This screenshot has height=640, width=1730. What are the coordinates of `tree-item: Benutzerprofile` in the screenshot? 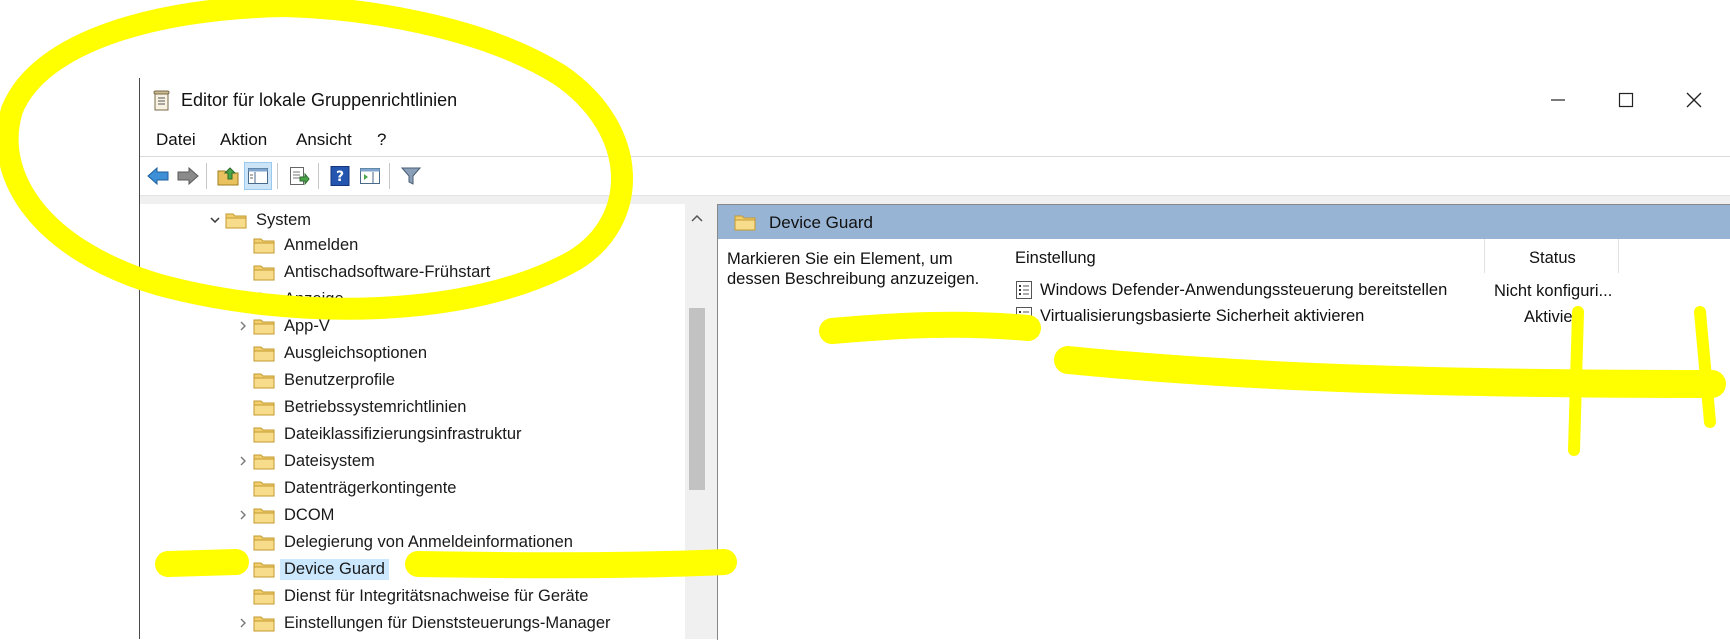 It's located at (315, 380).